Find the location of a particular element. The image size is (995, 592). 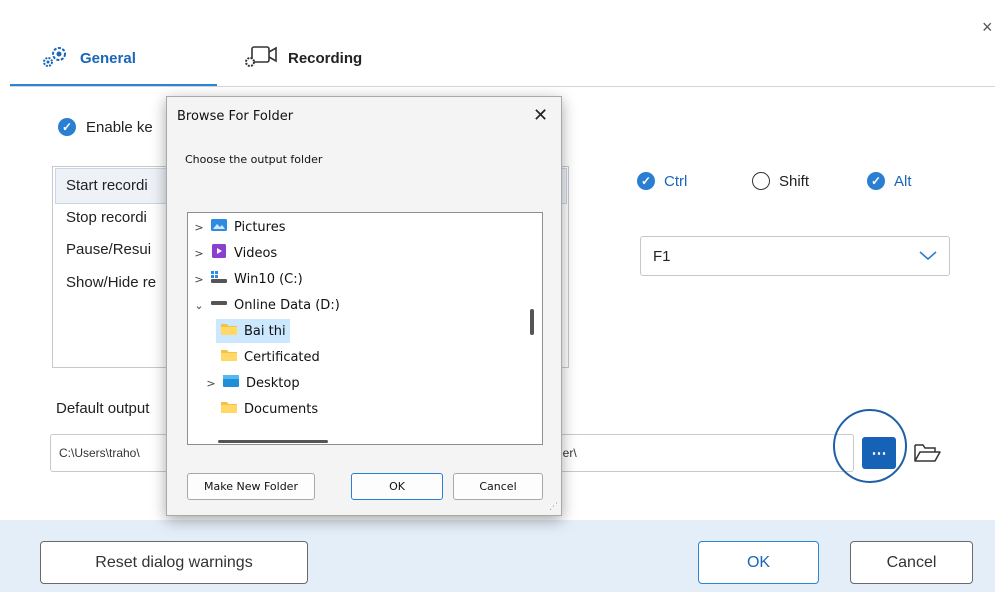

open-folder-button is located at coordinates (927, 453).